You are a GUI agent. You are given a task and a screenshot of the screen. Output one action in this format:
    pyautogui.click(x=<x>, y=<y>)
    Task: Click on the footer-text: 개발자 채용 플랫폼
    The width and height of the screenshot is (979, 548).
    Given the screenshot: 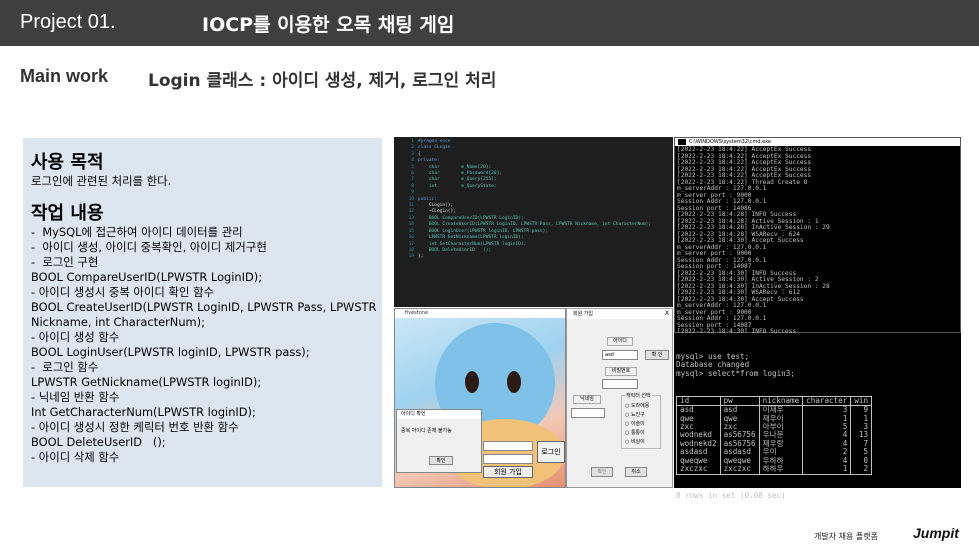 What is the action you would take?
    pyautogui.click(x=846, y=536)
    